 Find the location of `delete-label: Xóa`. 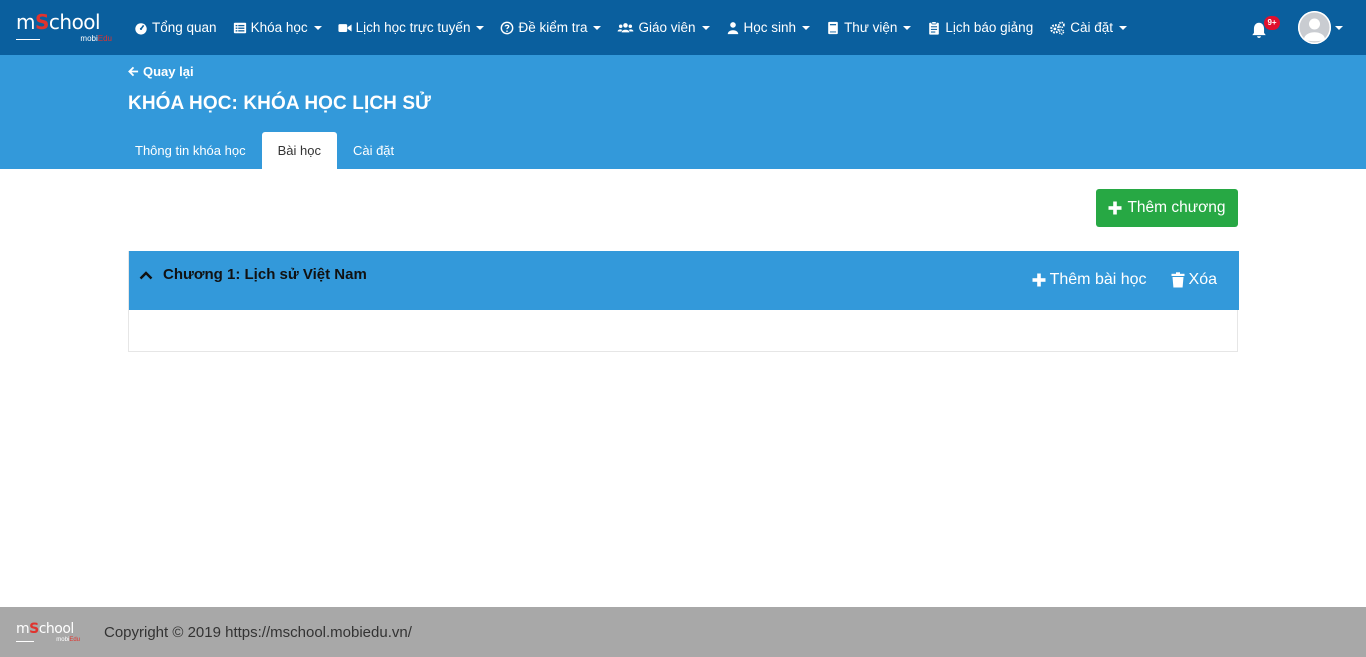

delete-label: Xóa is located at coordinates (1202, 279).